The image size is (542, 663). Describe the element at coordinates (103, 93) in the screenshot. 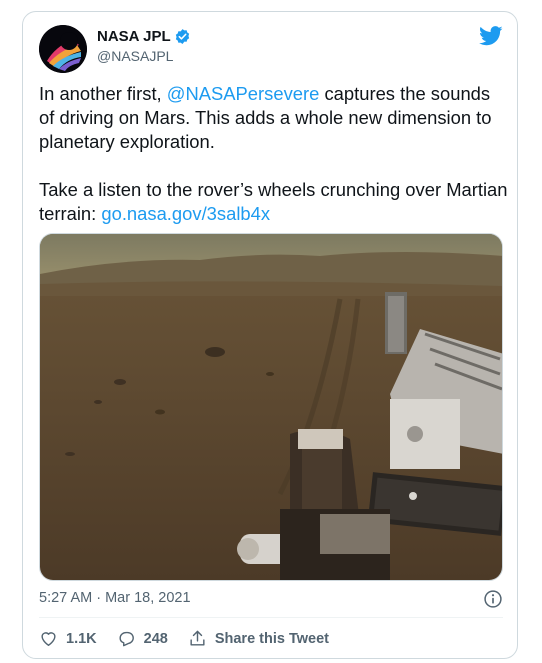

I see `tweet-text-intro: In another first,` at that location.